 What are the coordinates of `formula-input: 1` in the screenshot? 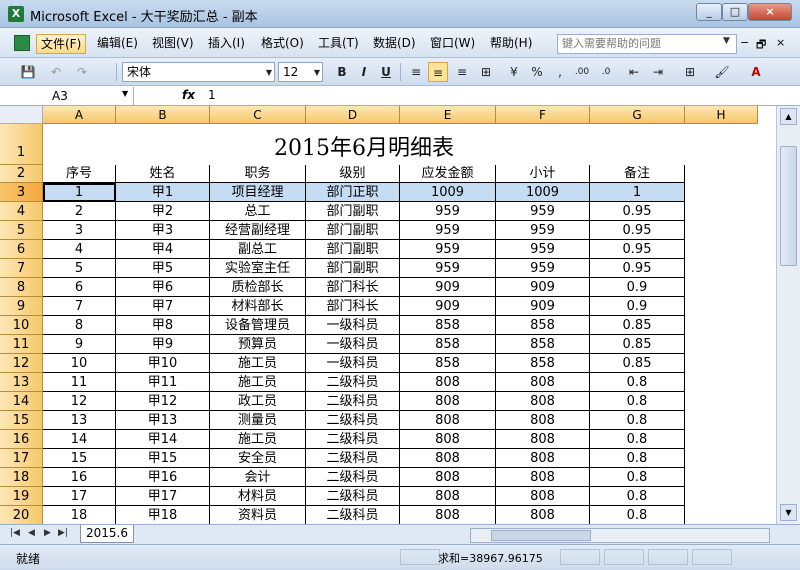 It's located at (212, 95).